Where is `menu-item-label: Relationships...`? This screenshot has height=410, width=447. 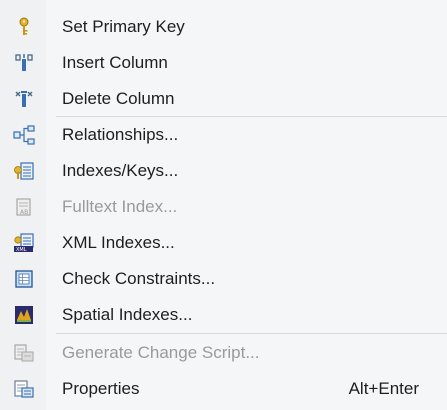 menu-item-label: Relationships... is located at coordinates (120, 134).